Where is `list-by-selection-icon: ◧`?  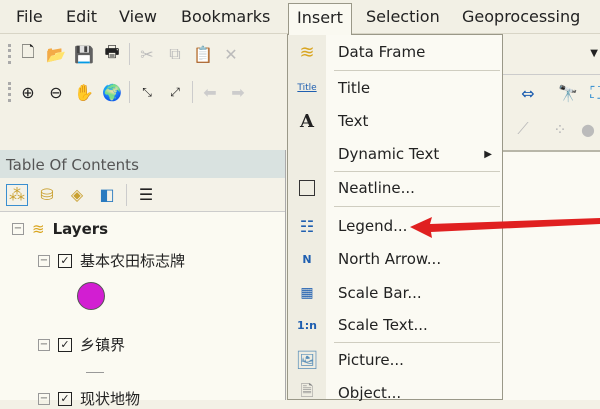
list-by-selection-icon: ◧ is located at coordinates (107, 195).